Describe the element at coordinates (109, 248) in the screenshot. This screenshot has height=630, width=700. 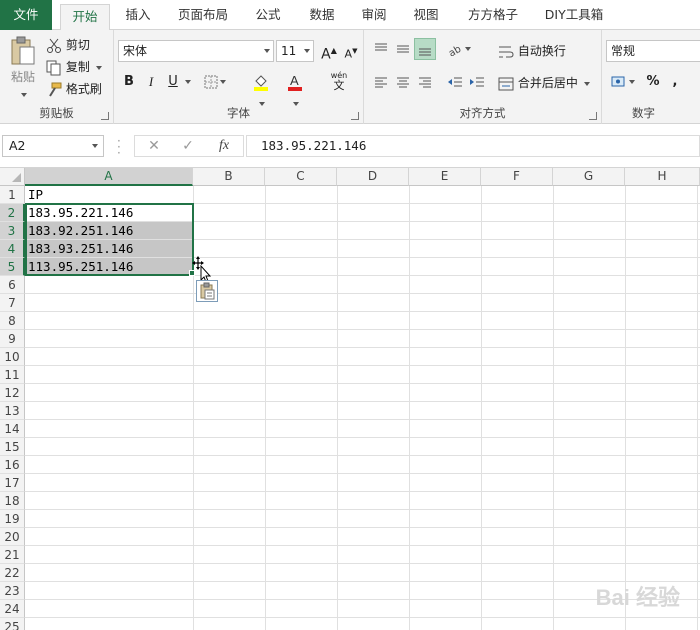
I see `cell-a4: 183.93.251.146` at that location.